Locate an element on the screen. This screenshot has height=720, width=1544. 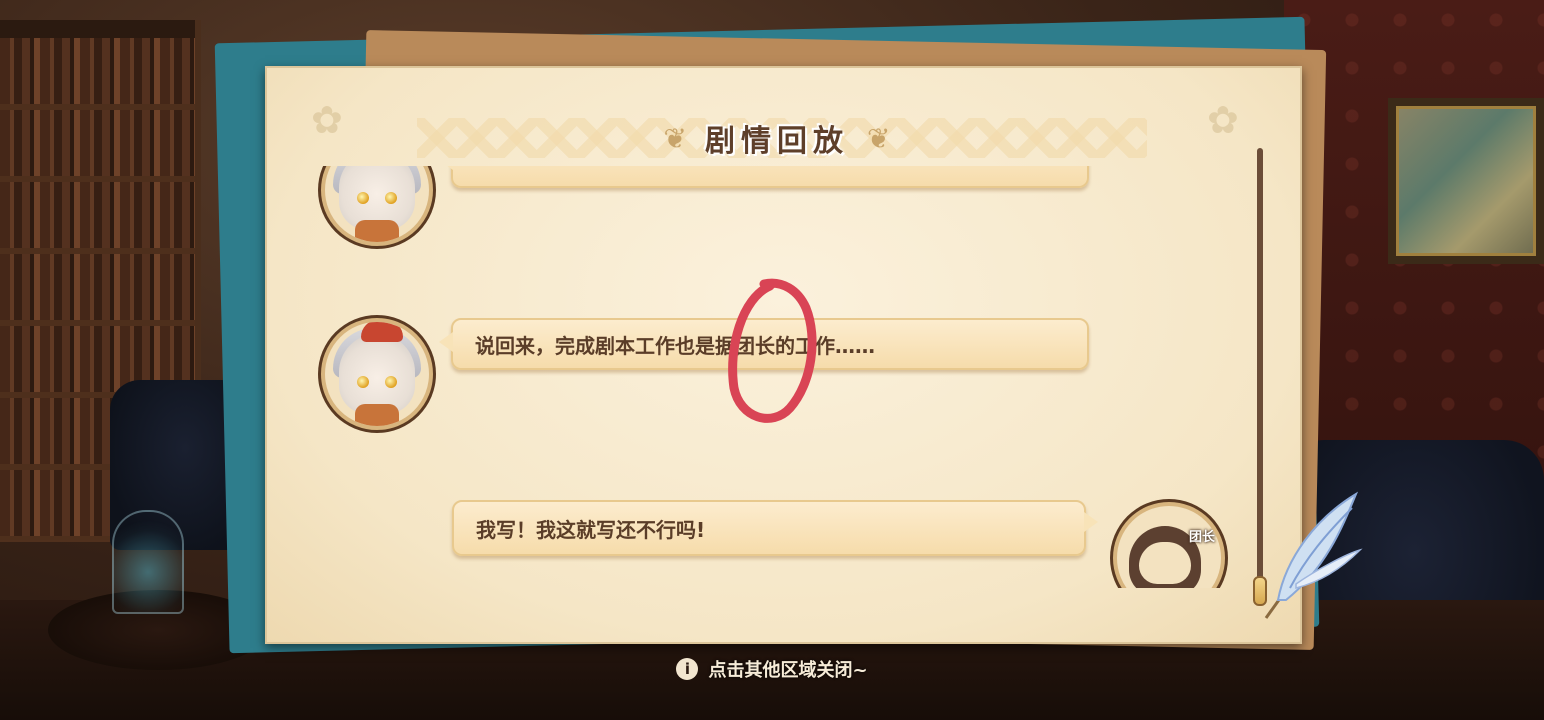
close-hint-text: 点击其他区域关闭~ is located at coordinates (788, 670).